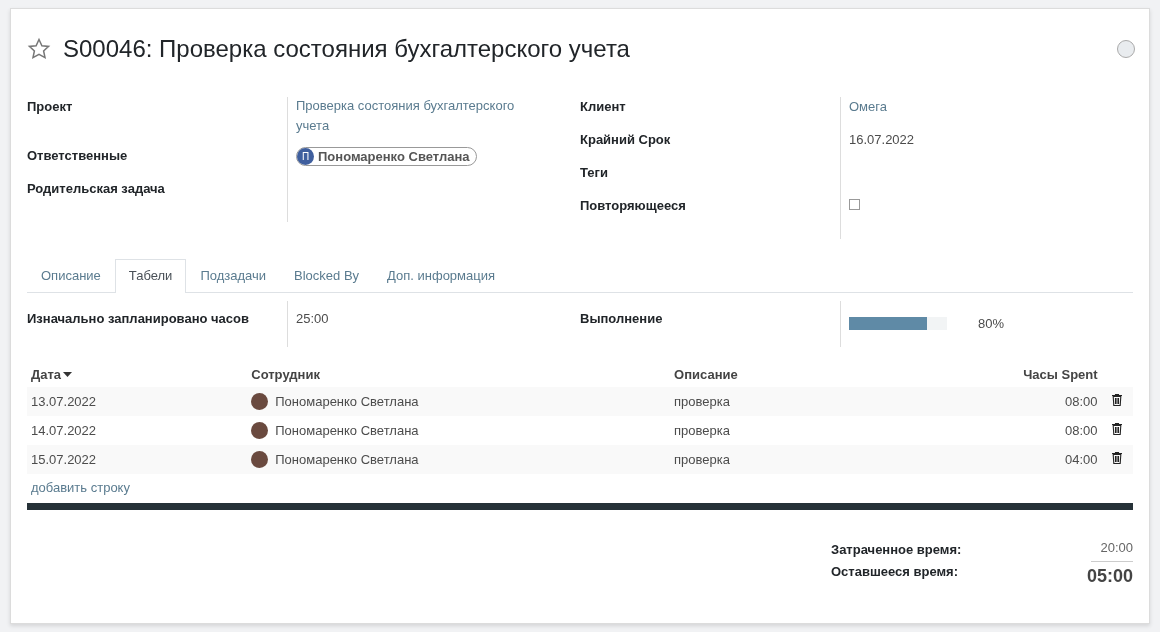 This screenshot has width=1160, height=632. Describe the element at coordinates (416, 121) in the screenshot. I see `field-link: Проверка состояния бухгалтерского учета` at that location.